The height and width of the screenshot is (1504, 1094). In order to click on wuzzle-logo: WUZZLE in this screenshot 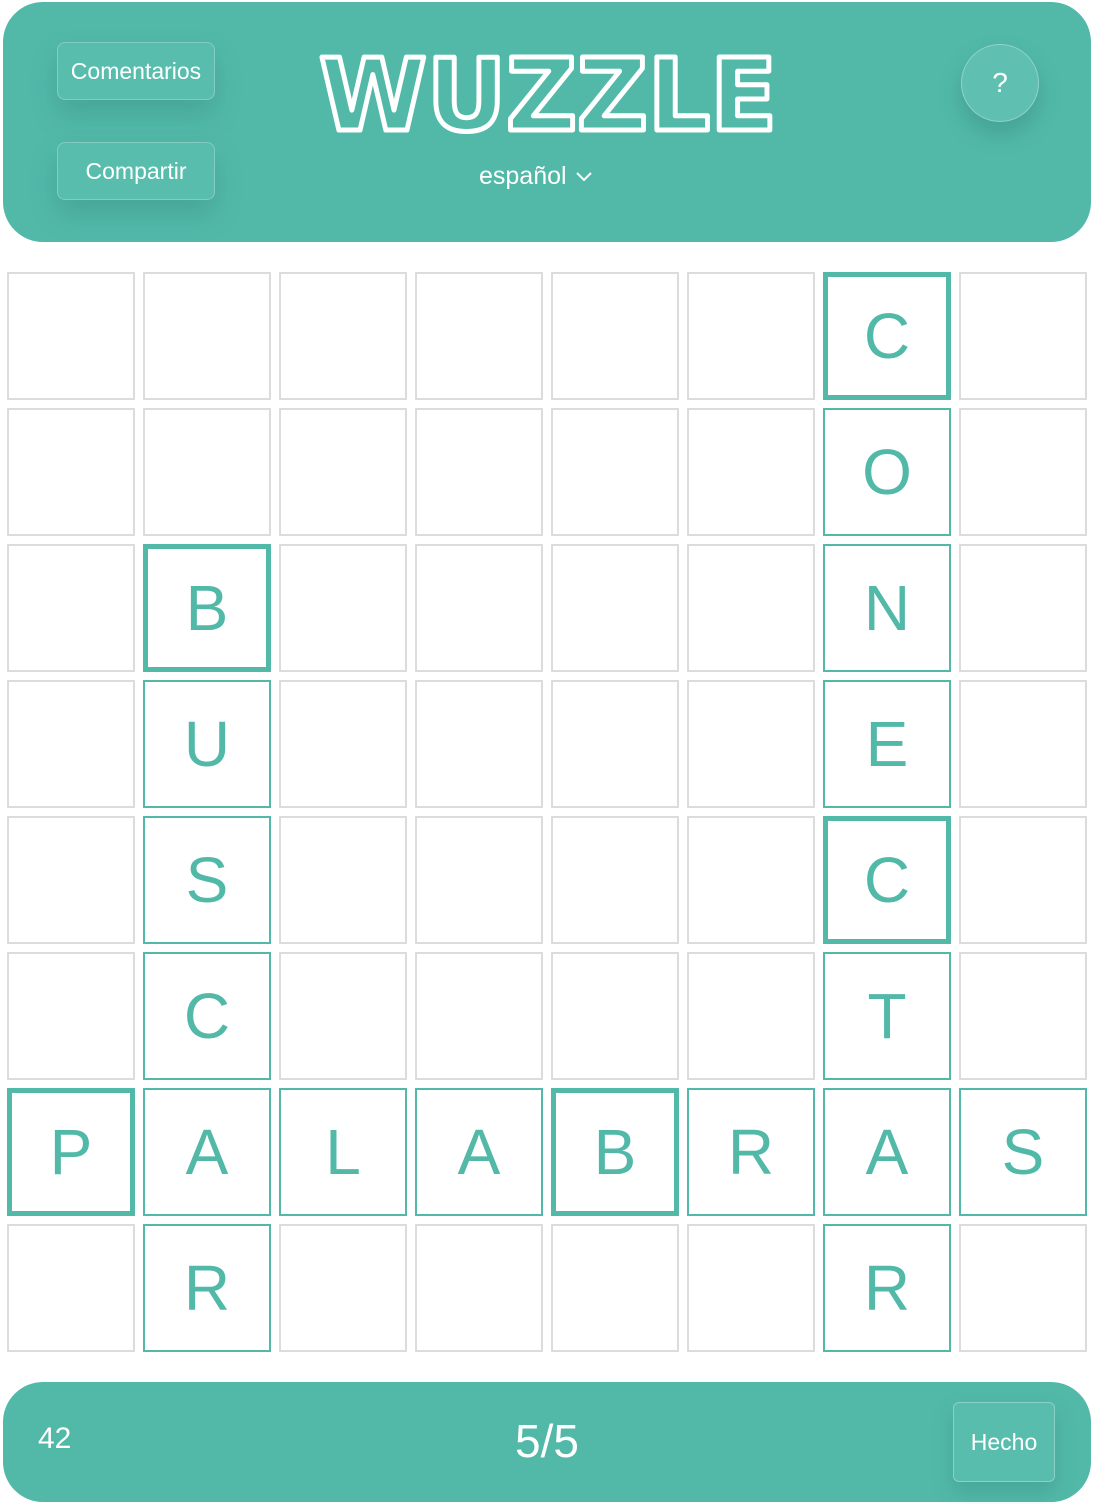, I will do `click(548, 92)`.